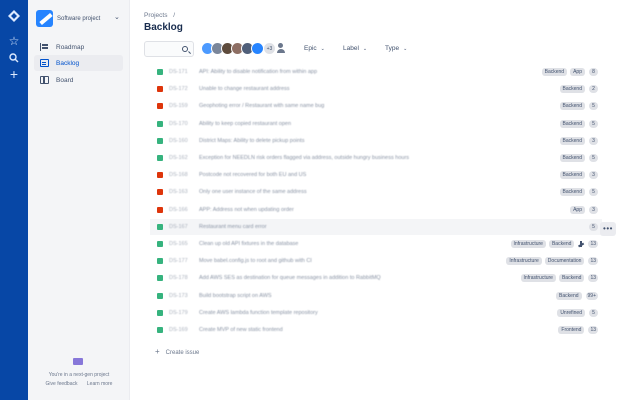  Describe the element at coordinates (184, 227) in the screenshot. I see `issue-key: DS-167` at that location.